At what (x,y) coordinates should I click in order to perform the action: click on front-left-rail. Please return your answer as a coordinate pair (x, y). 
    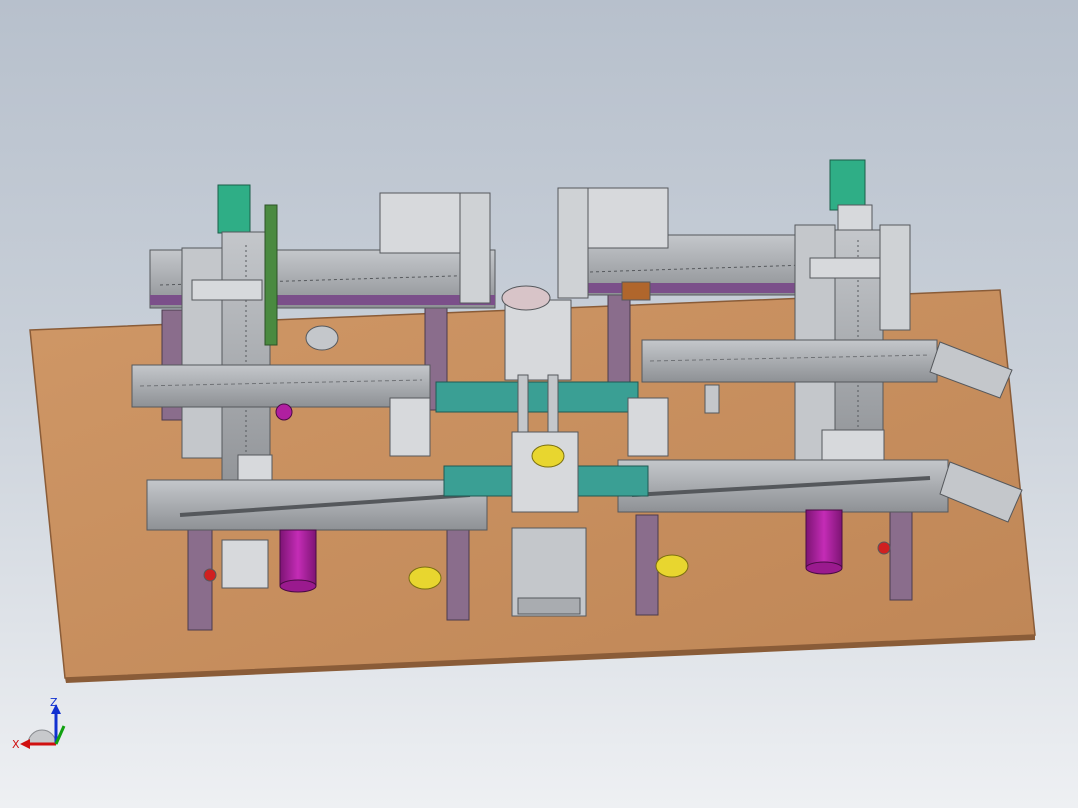
    Looking at the image, I should click on (317, 505).